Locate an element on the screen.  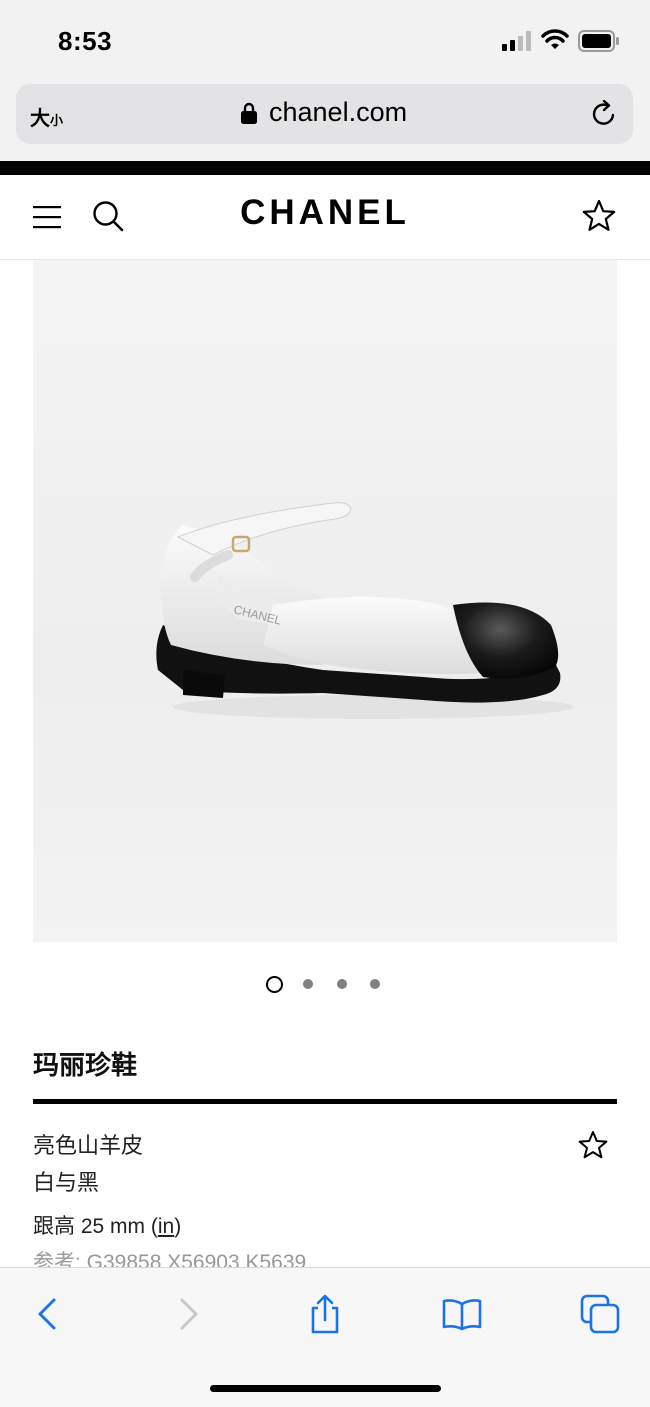
chanel-logo: CHANEL is located at coordinates (325, 213).